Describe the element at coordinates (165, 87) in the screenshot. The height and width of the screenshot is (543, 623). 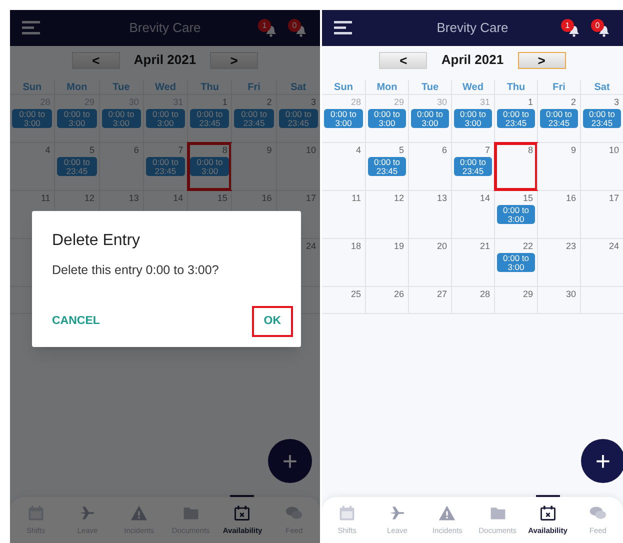
I see `weekday-label: Wed` at that location.